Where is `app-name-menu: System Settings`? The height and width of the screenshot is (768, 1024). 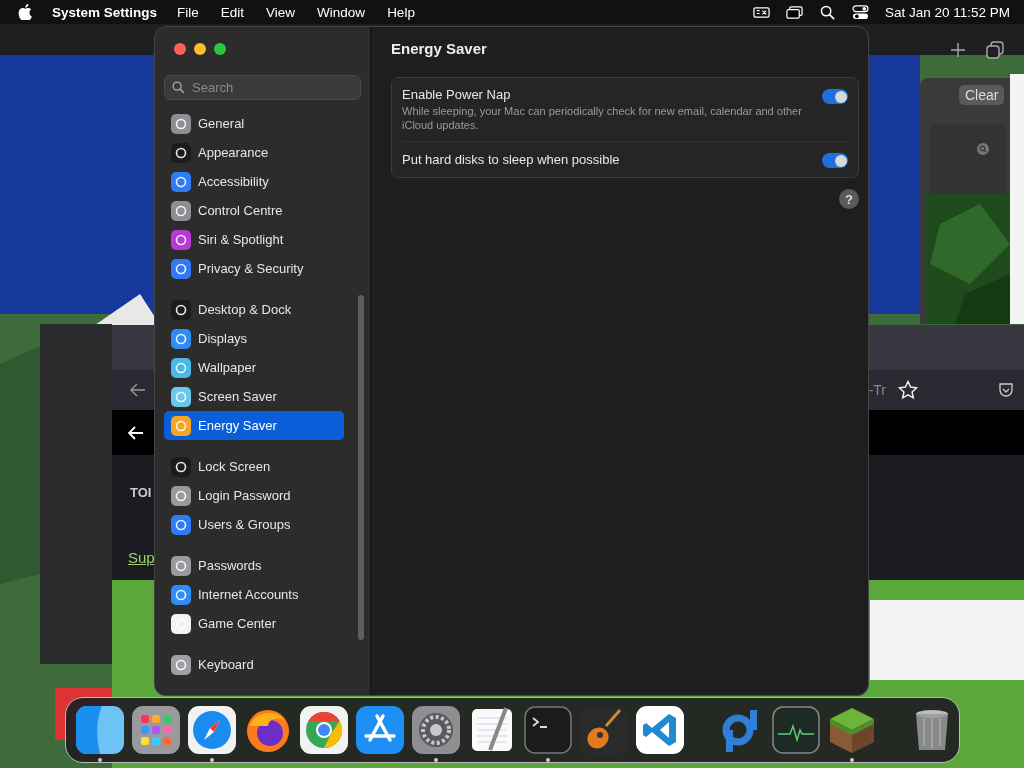
app-name-menu: System Settings is located at coordinates (105, 12).